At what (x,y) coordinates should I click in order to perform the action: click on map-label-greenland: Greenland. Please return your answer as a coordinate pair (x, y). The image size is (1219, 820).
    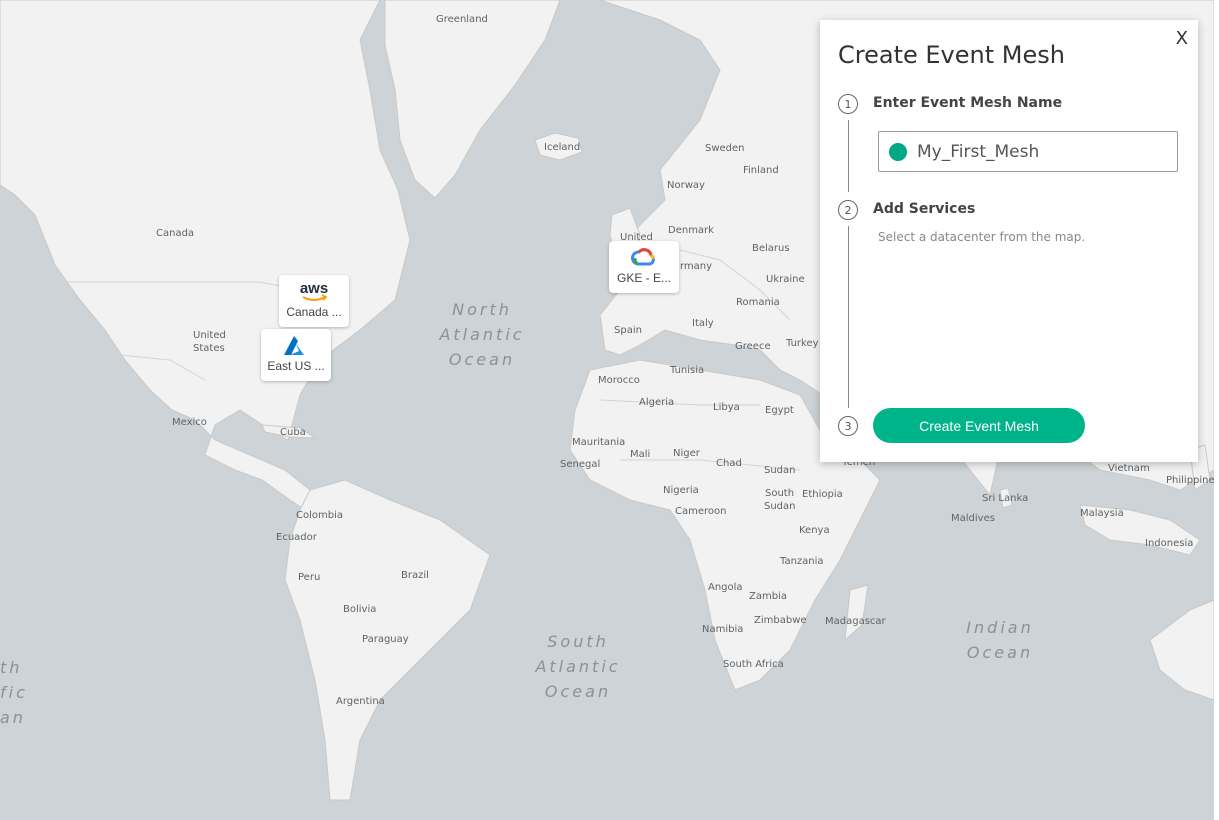
    Looking at the image, I should click on (462, 19).